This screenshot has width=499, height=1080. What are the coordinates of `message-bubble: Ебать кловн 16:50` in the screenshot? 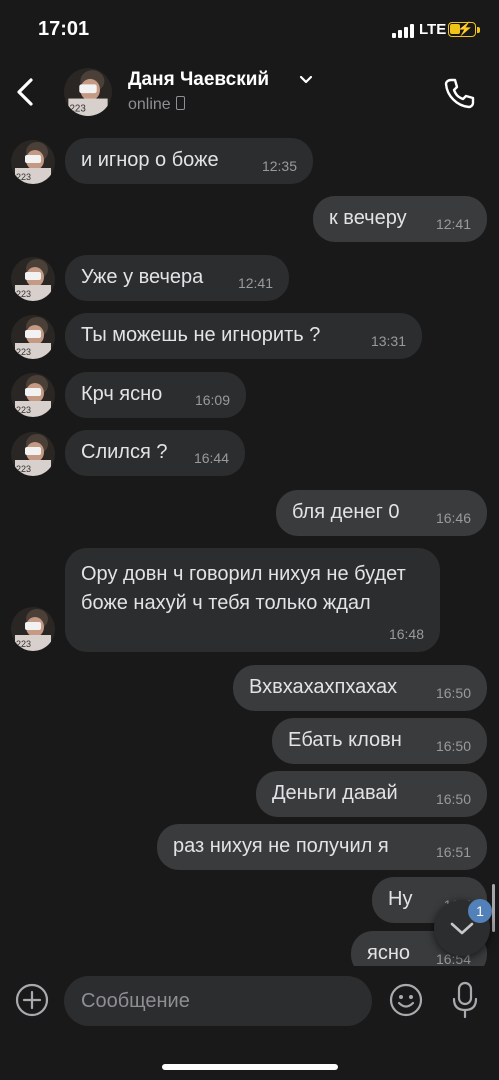 It's located at (379, 741).